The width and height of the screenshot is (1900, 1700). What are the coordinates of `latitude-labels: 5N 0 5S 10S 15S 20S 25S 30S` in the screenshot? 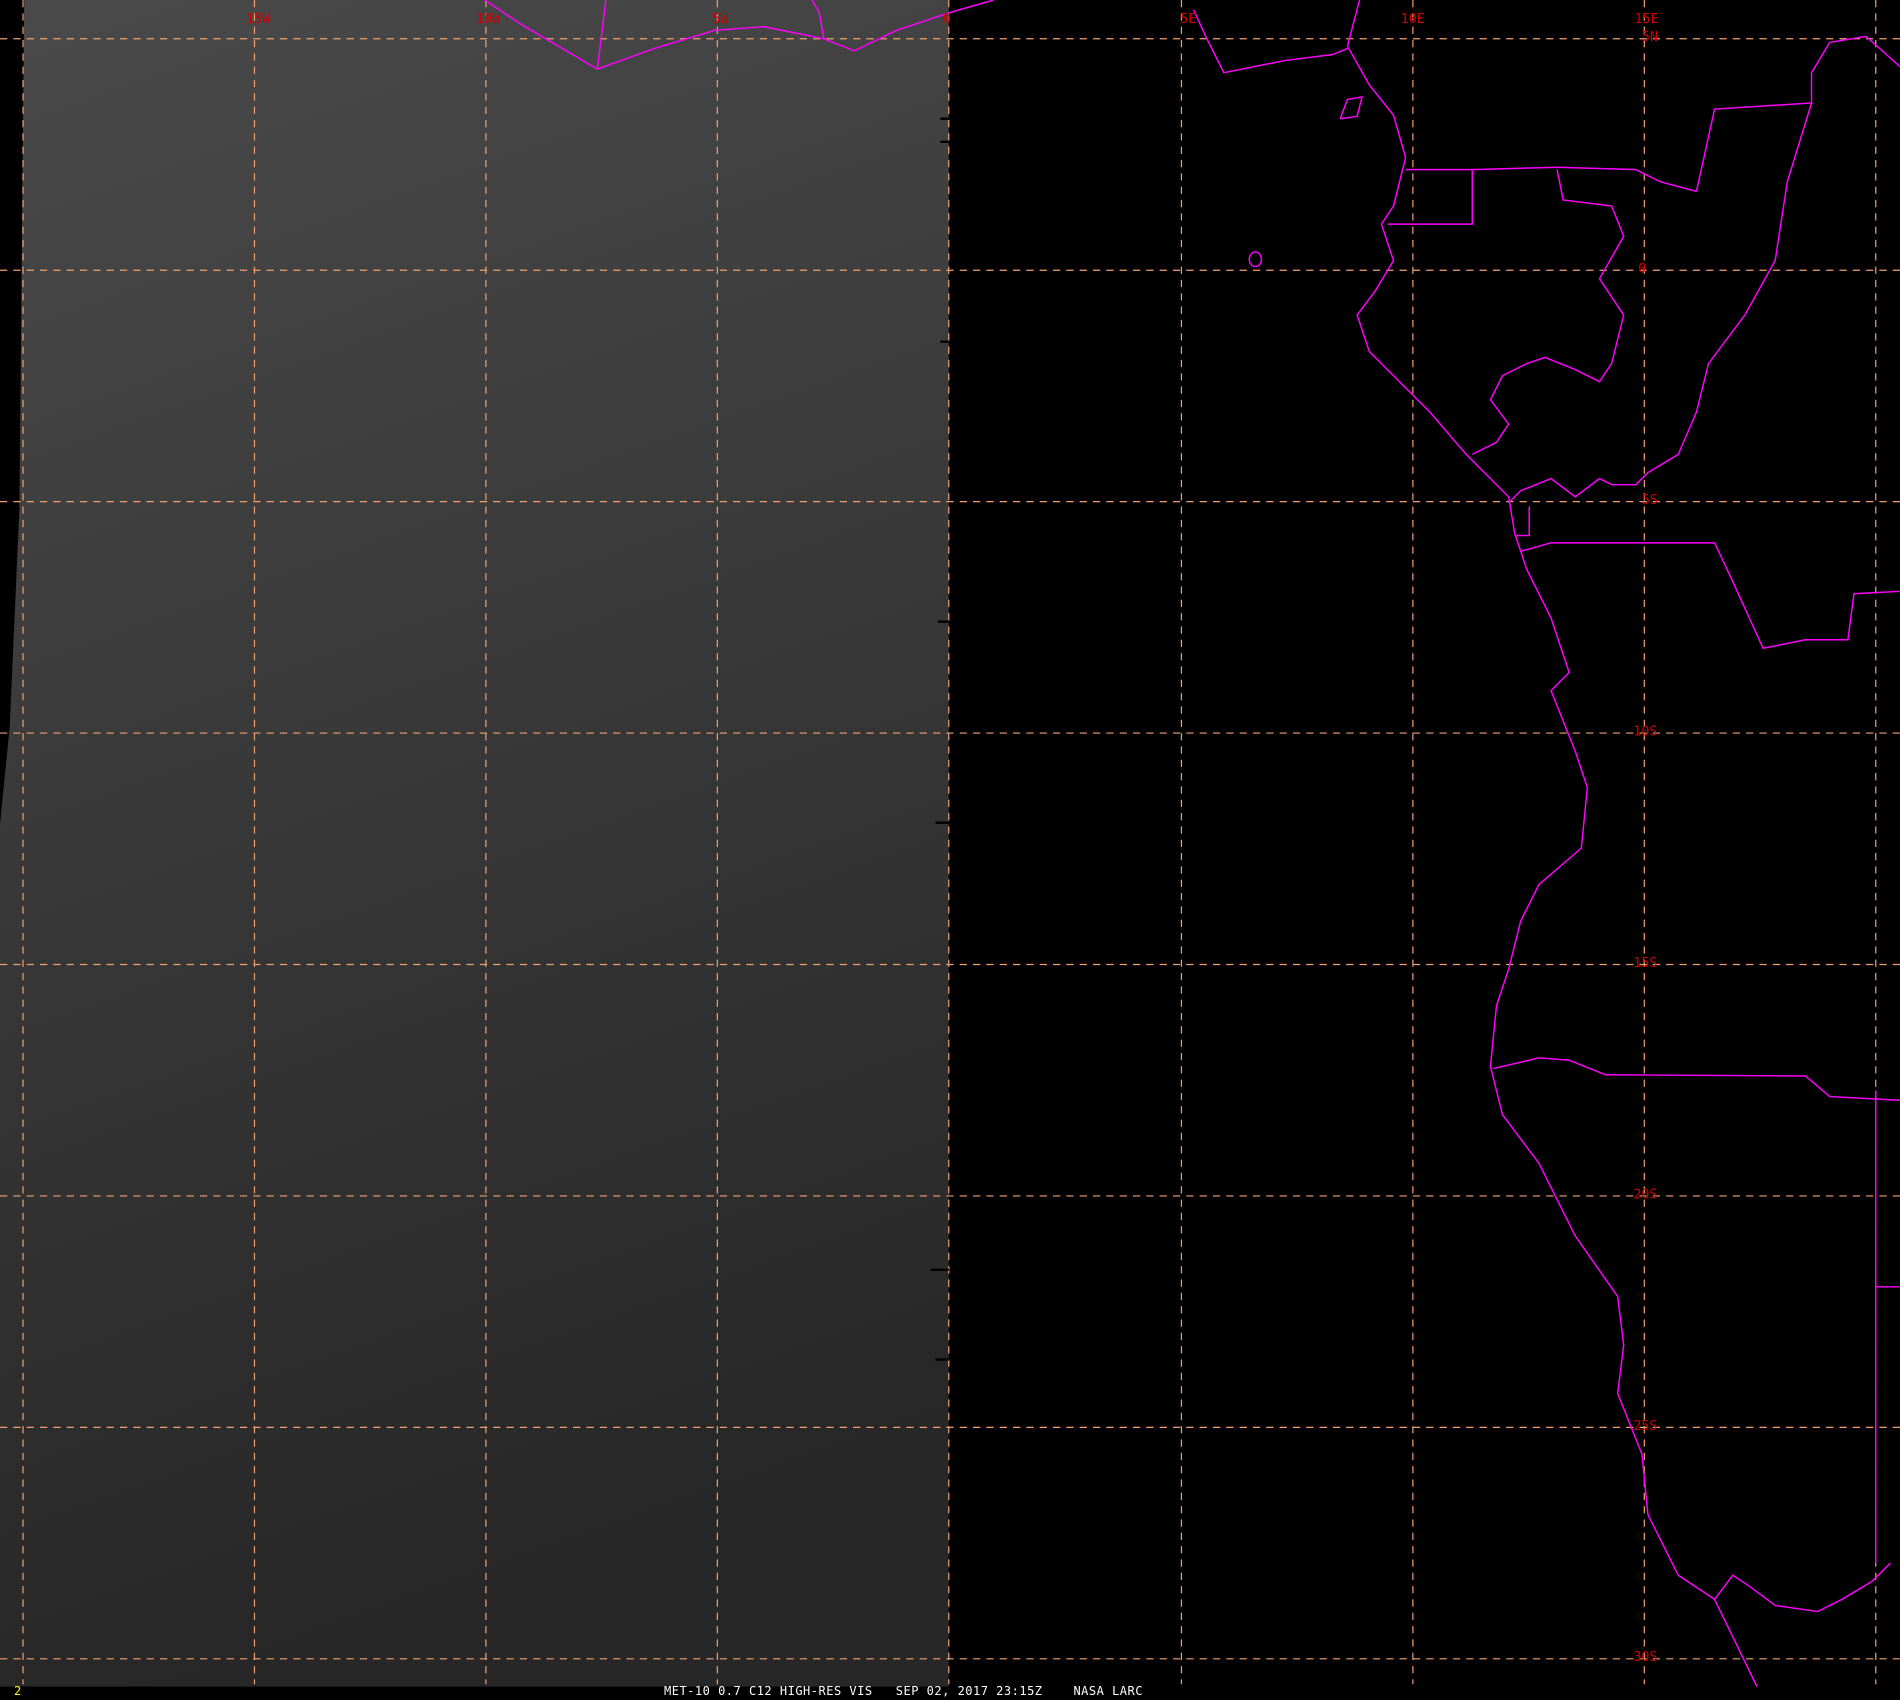 It's located at (1645, 847).